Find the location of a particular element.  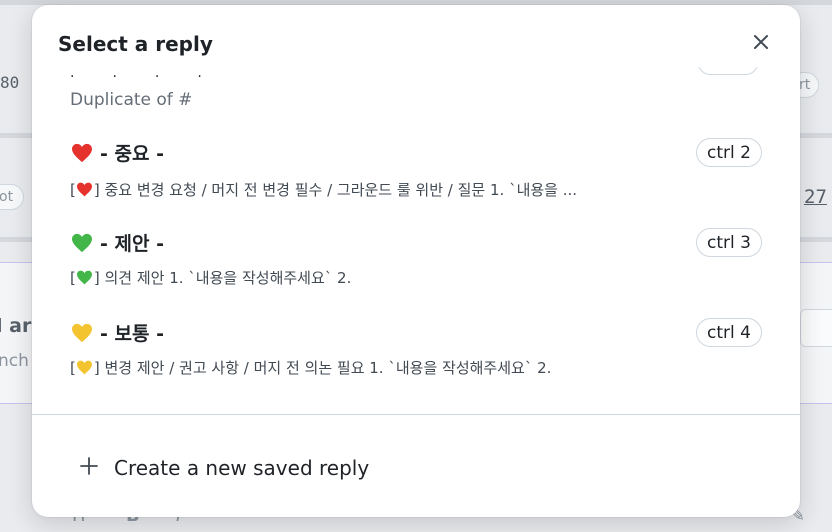

reply-preview-text: ] 의견 제안 1. `내용을 작성해주세요` 2. is located at coordinates (222, 278).